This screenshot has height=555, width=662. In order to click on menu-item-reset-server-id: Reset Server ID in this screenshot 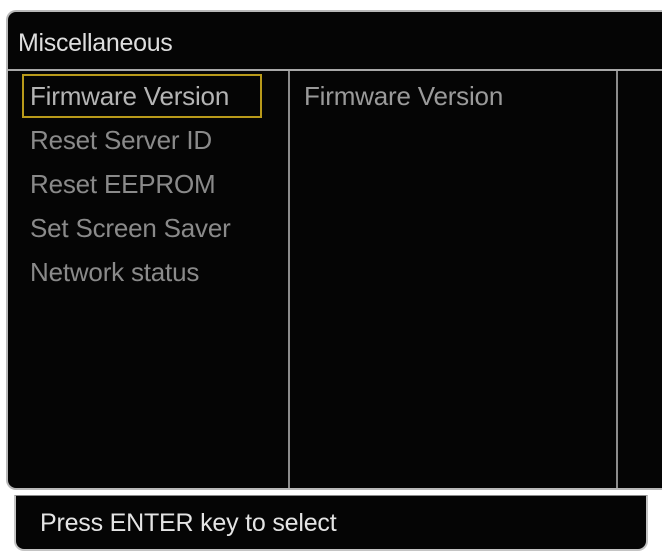, I will do `click(144, 140)`.